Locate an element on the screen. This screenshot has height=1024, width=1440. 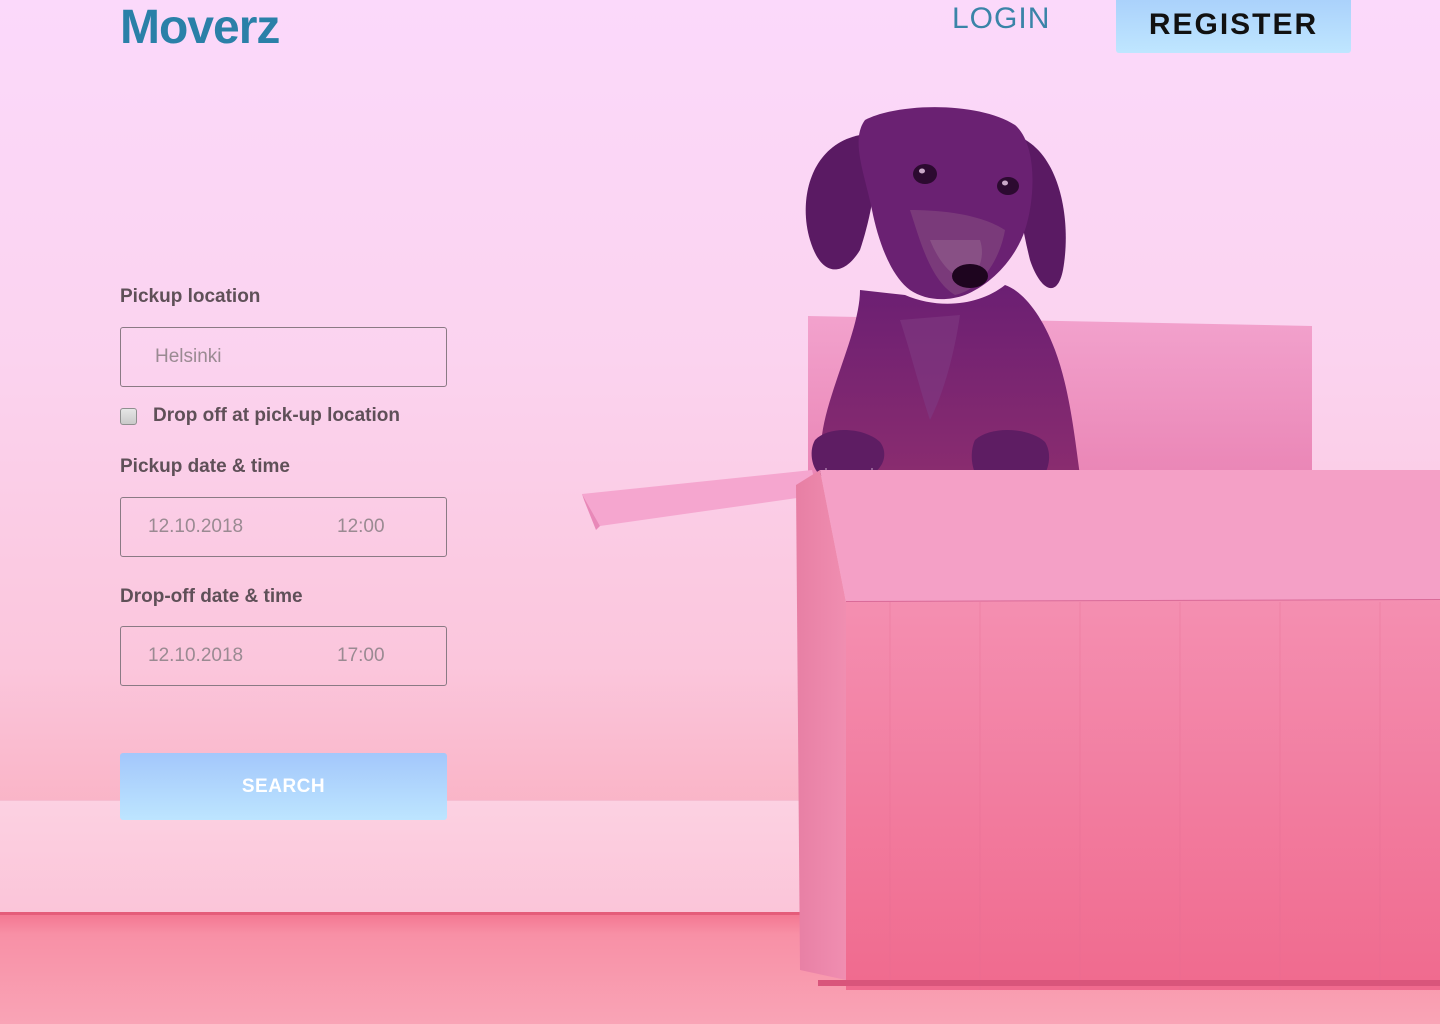
register-button: REGISTER is located at coordinates (1233, 26).